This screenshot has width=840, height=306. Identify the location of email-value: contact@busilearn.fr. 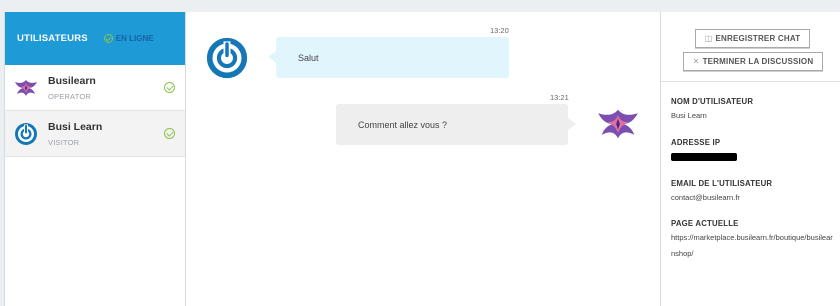
(705, 197).